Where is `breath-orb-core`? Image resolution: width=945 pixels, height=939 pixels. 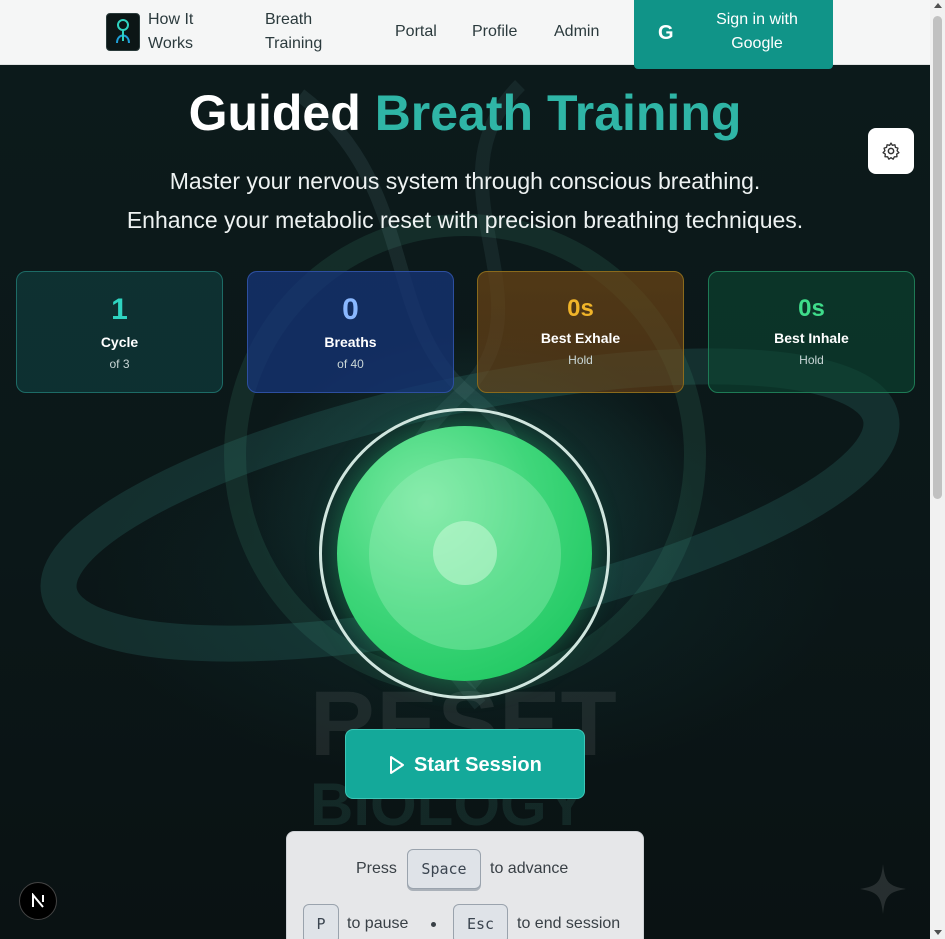
breath-orb-core is located at coordinates (465, 553).